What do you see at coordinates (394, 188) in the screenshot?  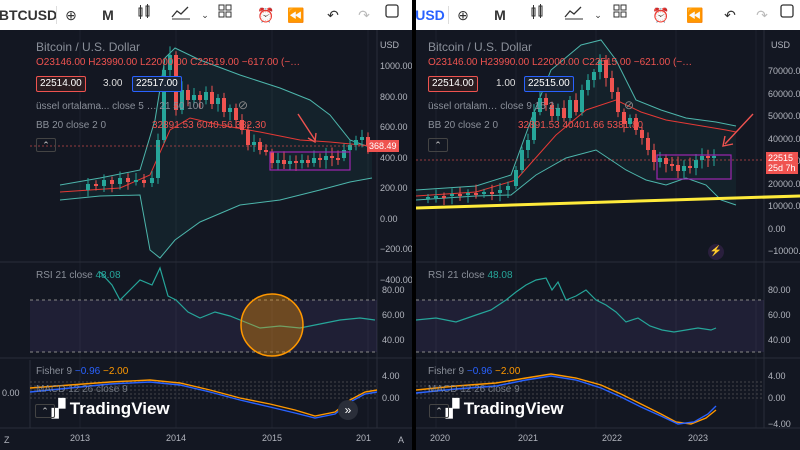 I see `axis-tick-label: 200.00` at bounding box center [394, 188].